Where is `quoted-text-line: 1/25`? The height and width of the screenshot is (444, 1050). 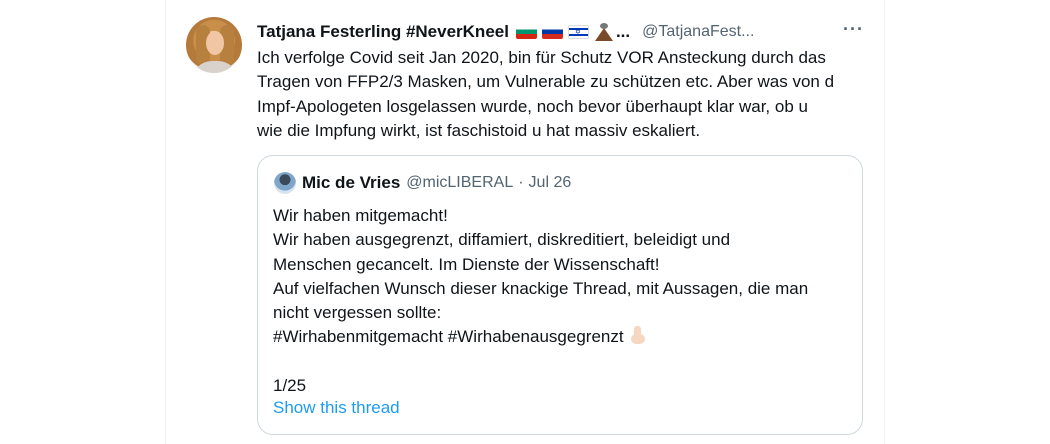
quoted-text-line: 1/25 is located at coordinates (290, 386).